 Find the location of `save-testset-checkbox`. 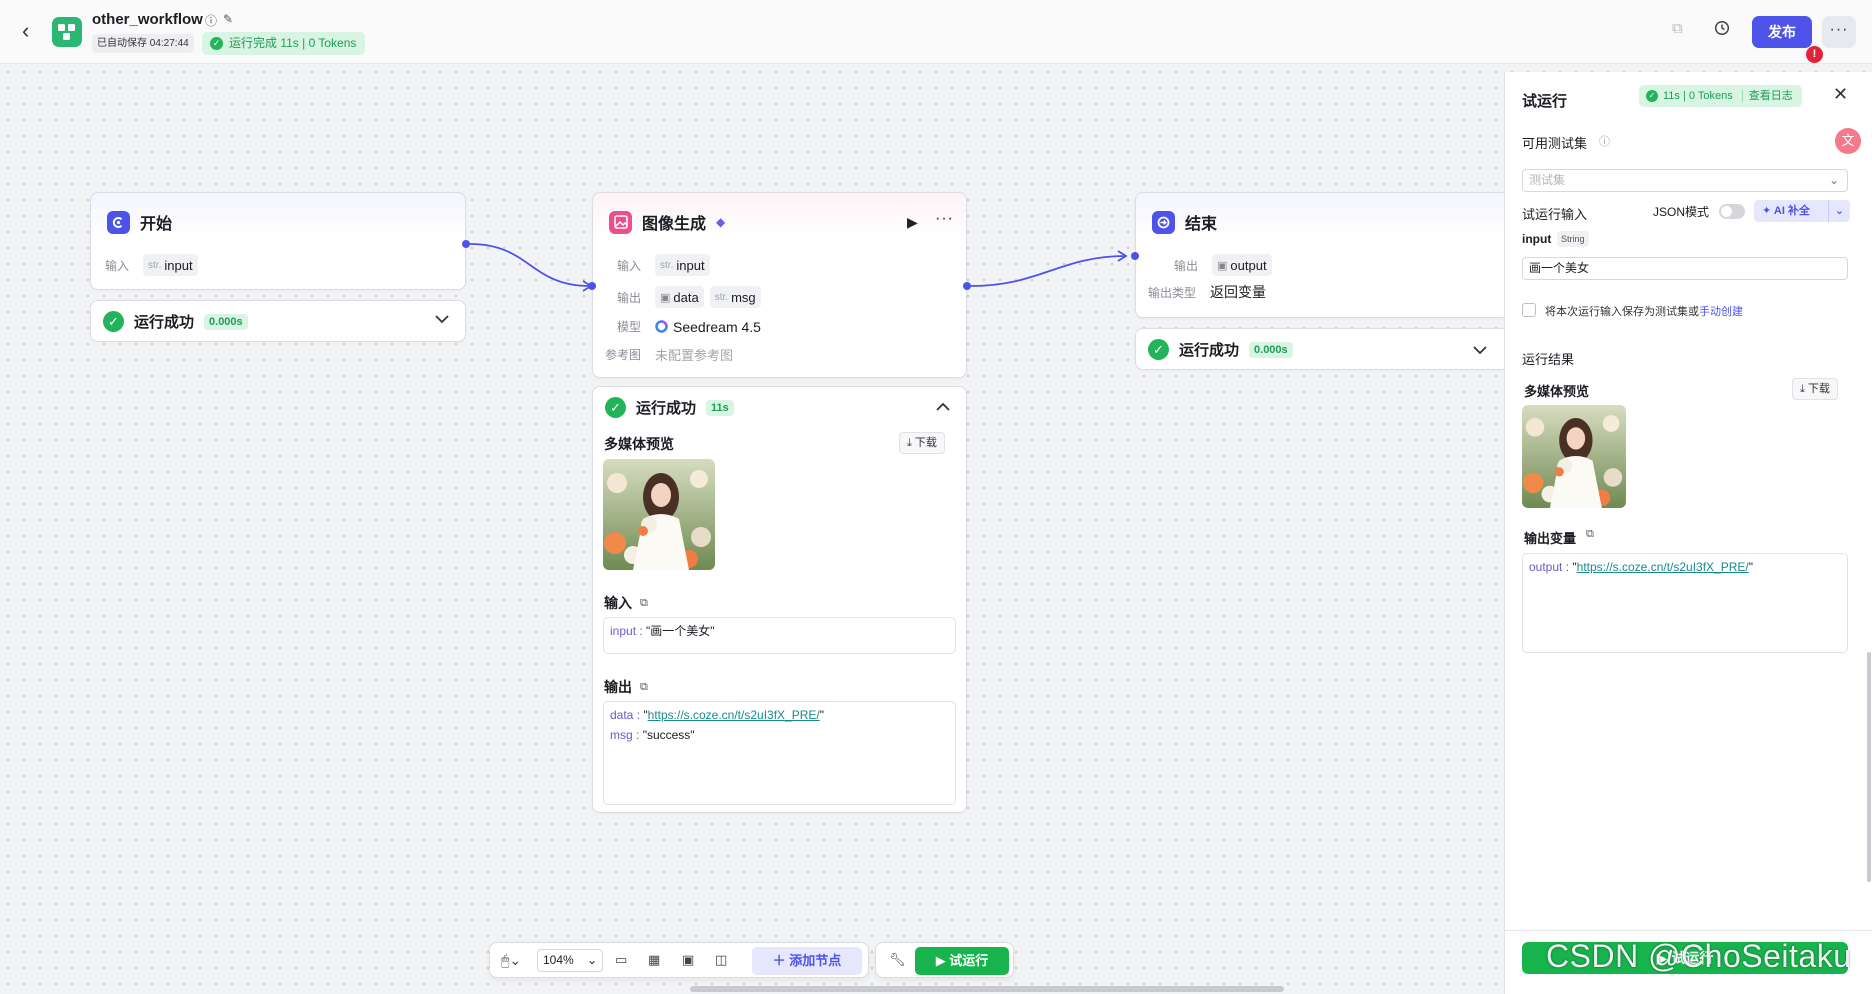

save-testset-checkbox is located at coordinates (1529, 310).